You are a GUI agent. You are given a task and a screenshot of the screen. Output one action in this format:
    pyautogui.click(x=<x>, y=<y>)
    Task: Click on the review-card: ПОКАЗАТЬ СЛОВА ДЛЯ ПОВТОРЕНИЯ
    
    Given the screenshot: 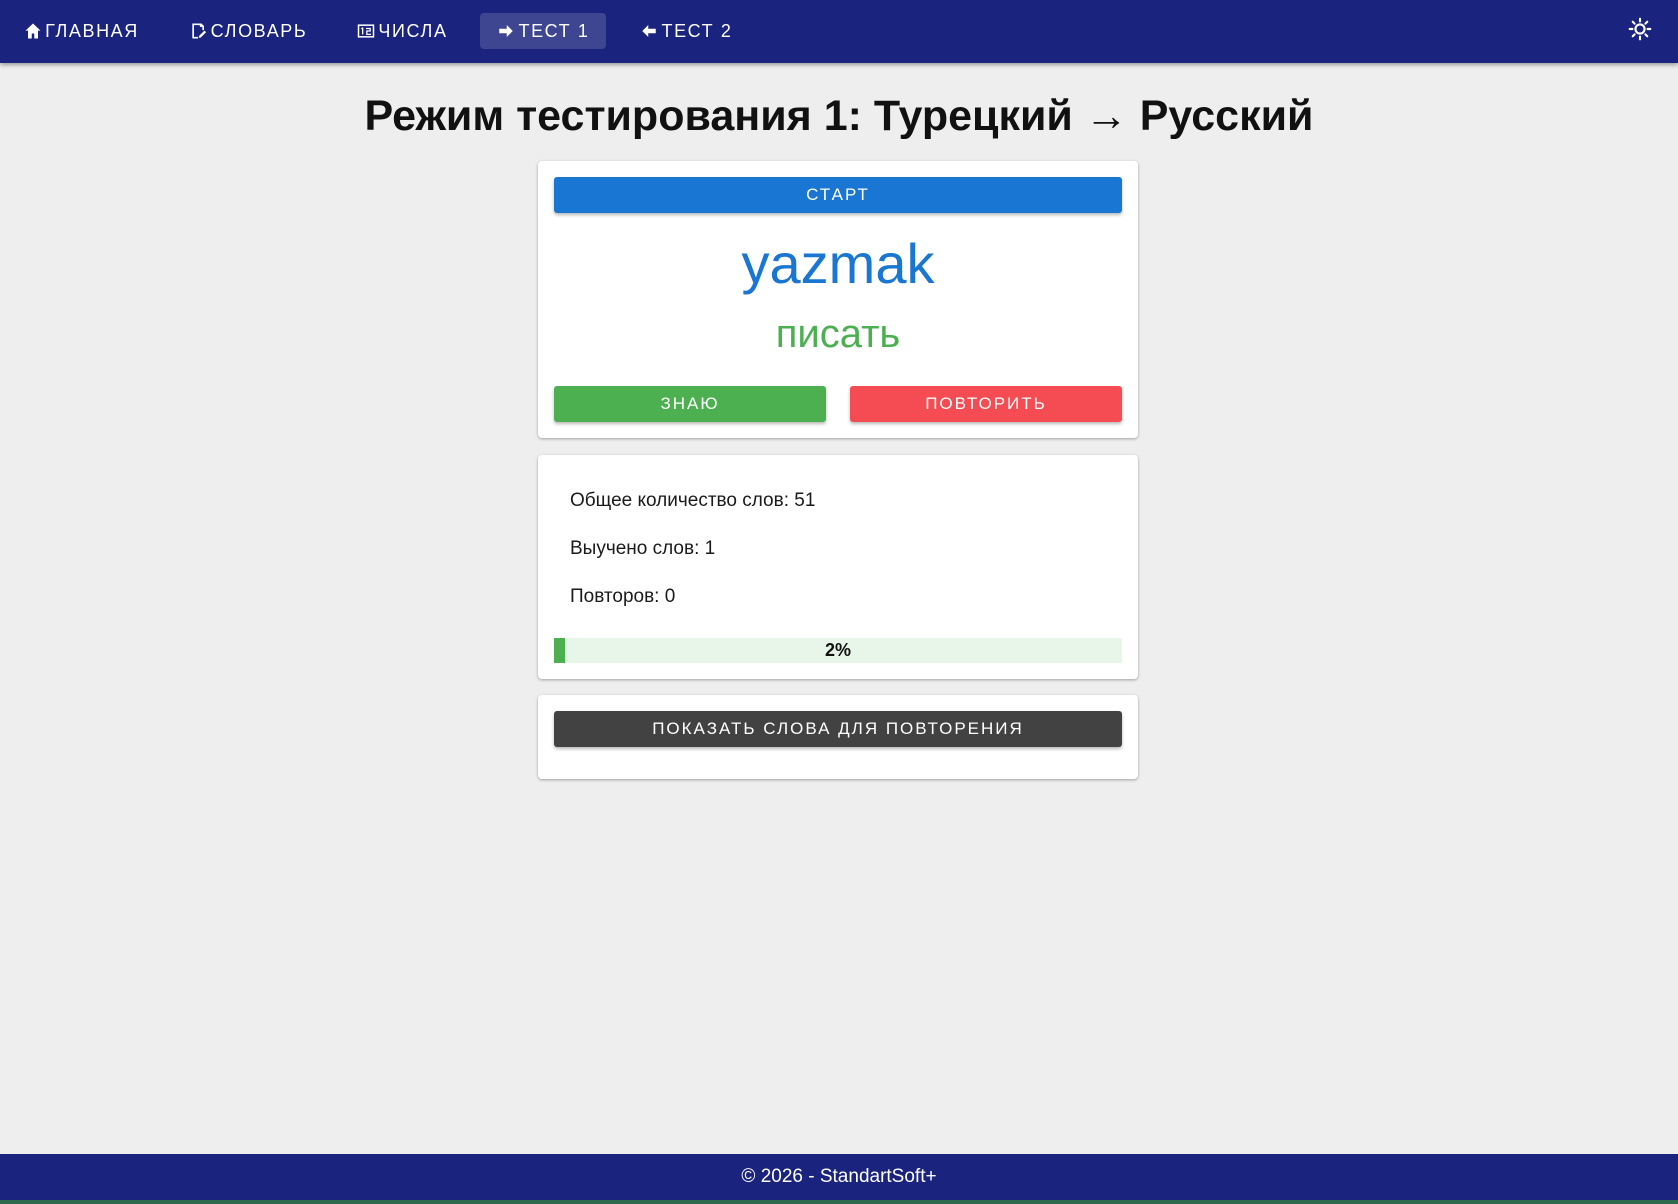 What is the action you would take?
    pyautogui.click(x=838, y=737)
    